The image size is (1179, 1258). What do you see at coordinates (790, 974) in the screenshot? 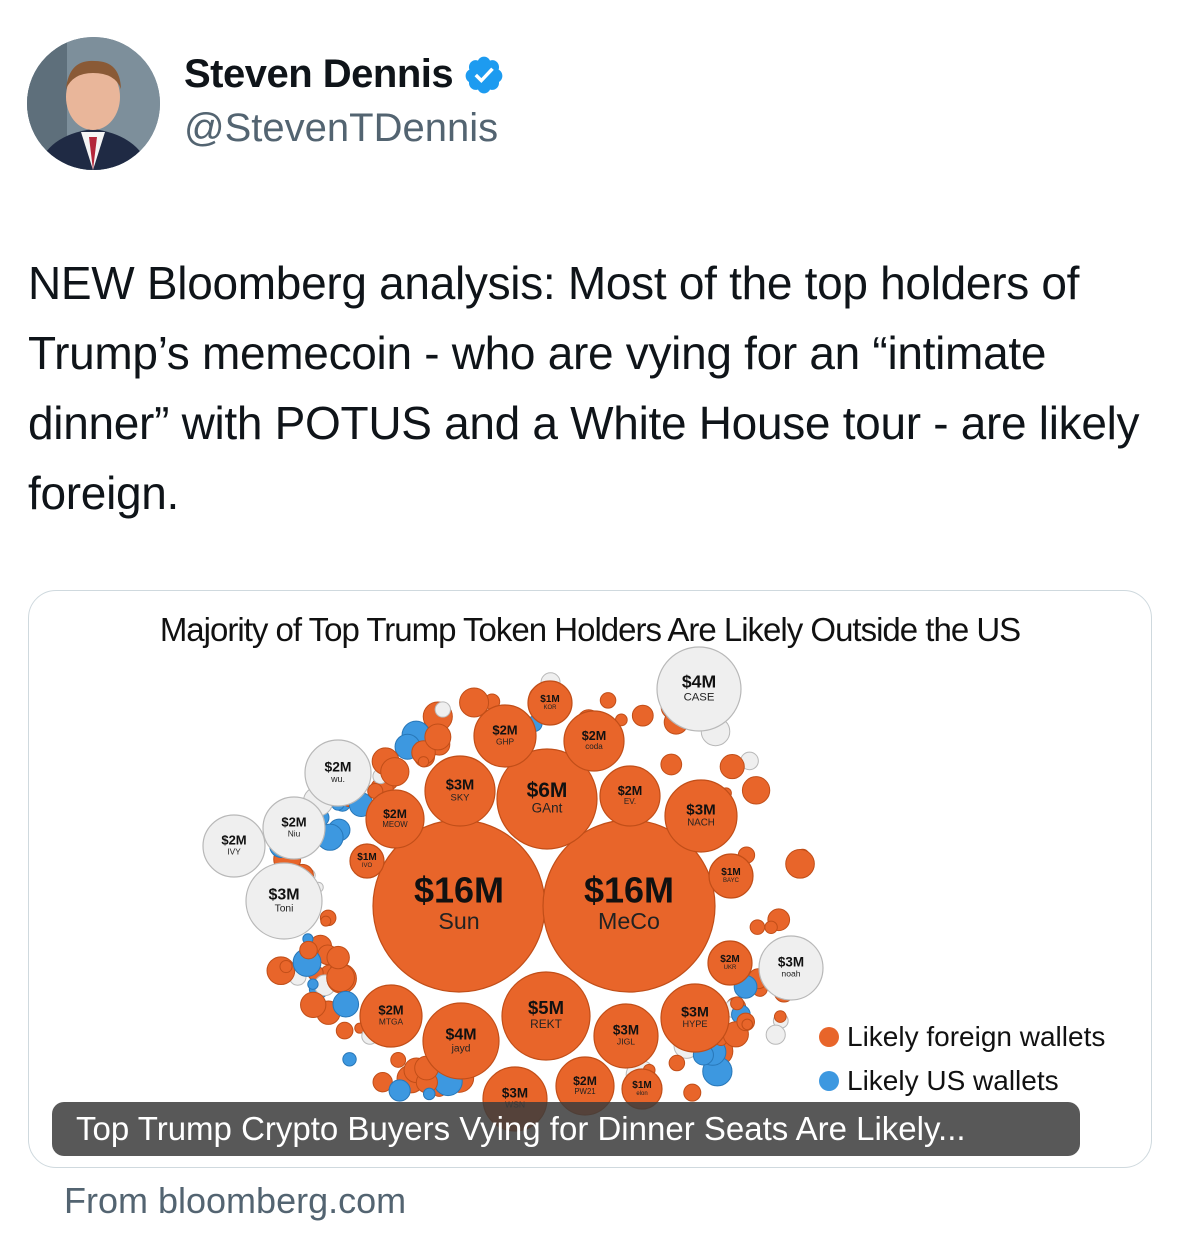
I see `bubble-holder-name: noah` at bounding box center [790, 974].